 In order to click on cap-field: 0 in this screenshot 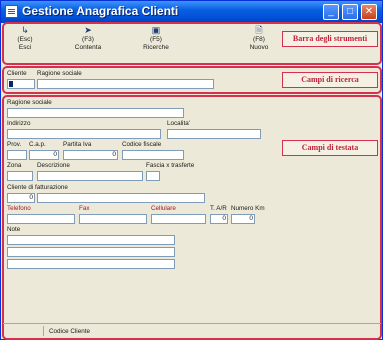, I will do `click(44, 155)`.